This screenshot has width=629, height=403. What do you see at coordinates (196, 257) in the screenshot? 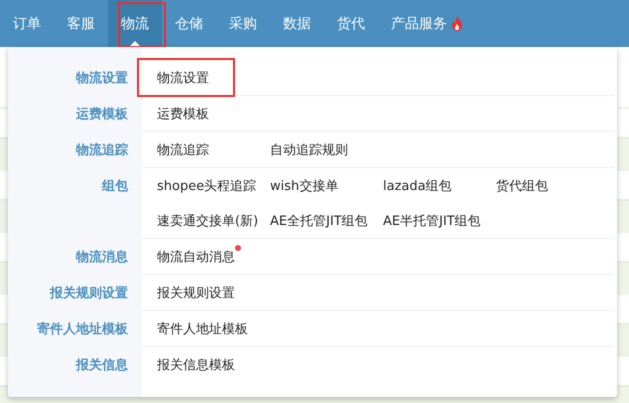
I see `menu-link: 物流自动消息` at bounding box center [196, 257].